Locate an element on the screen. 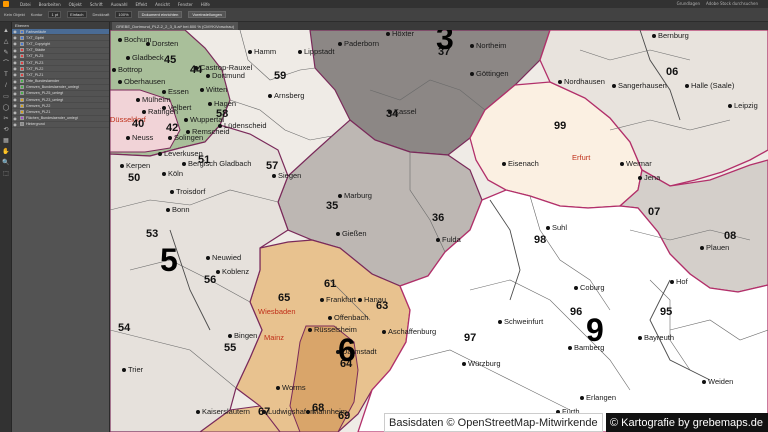 The height and width of the screenshot is (432, 768). tool-icon: / is located at coordinates (6, 86).